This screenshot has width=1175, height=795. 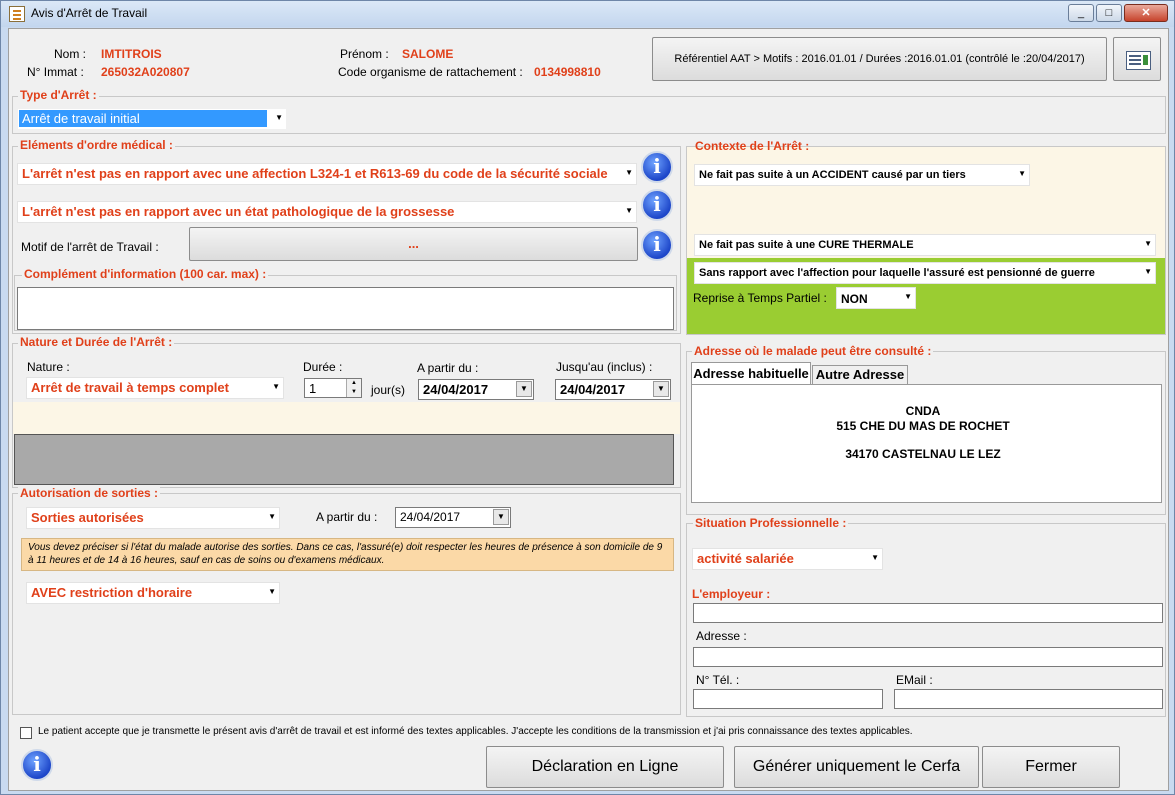 What do you see at coordinates (923, 454) in the screenshot?
I see `adresse-line3: 34170 CASTELNAU LE LEZ` at bounding box center [923, 454].